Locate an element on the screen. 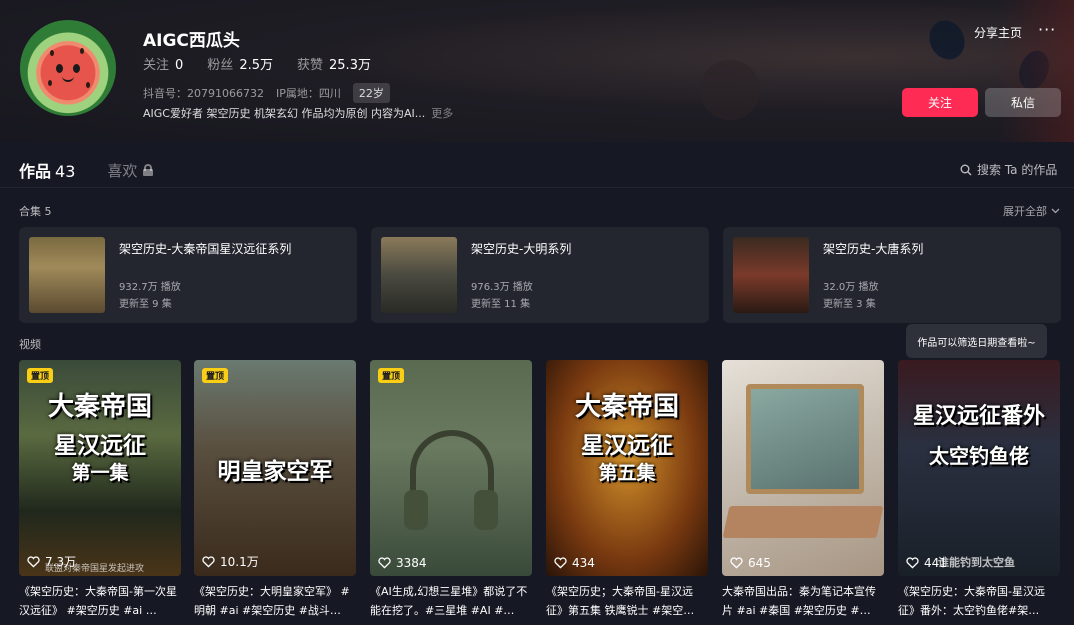 This screenshot has height=625, width=1074. video-card: 645 is located at coordinates (803, 468).